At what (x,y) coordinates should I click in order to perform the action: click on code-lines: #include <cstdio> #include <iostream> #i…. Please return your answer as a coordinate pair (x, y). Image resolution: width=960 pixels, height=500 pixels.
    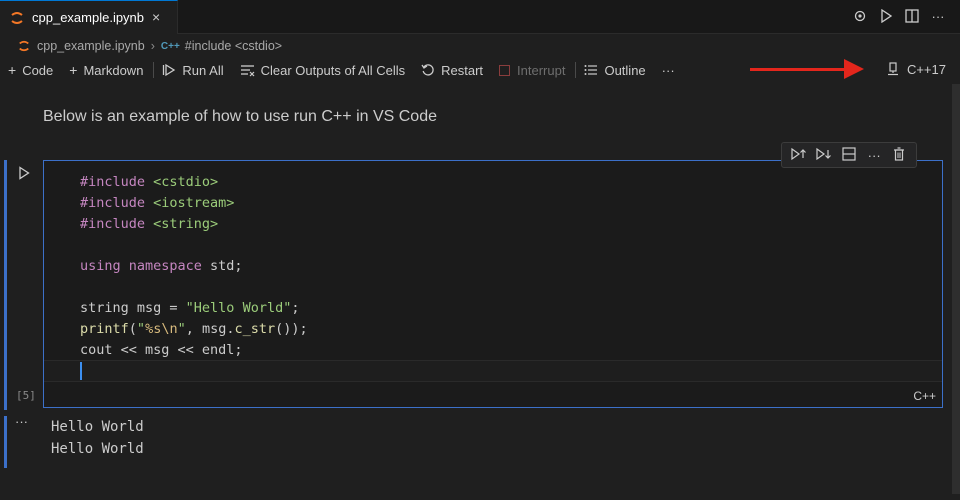
    Looking at the image, I should click on (194, 266).